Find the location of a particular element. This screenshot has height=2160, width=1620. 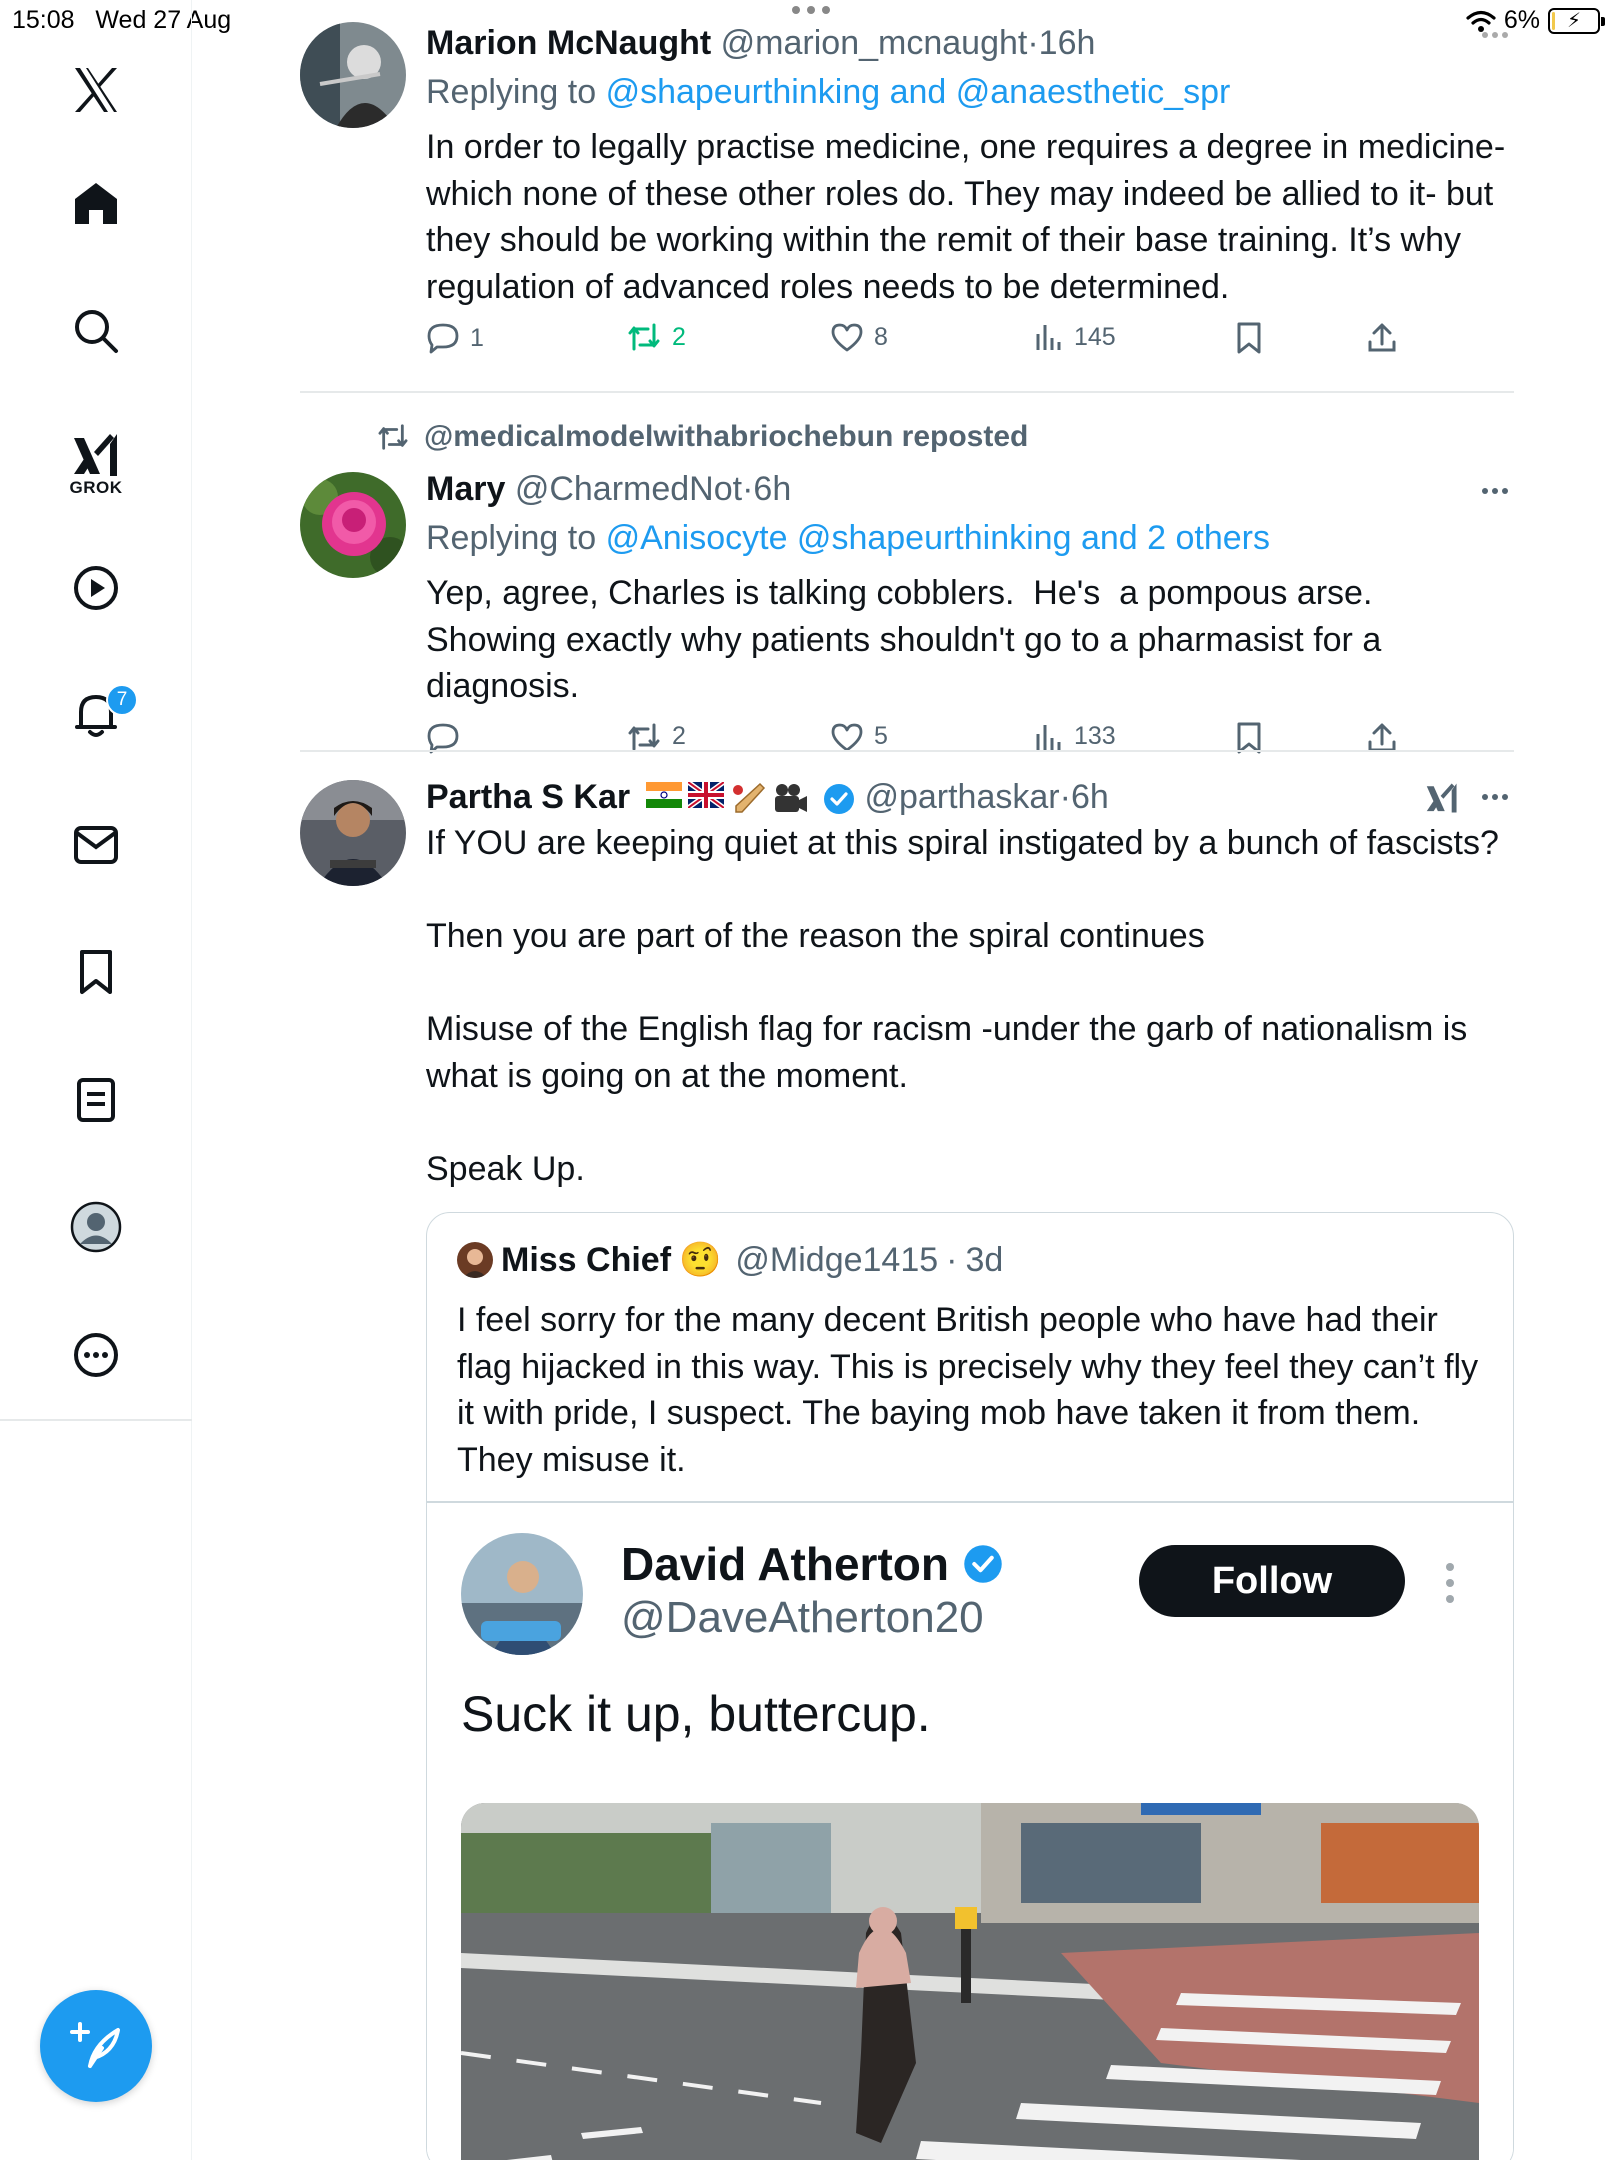

bookmarks-icon is located at coordinates (96, 972).